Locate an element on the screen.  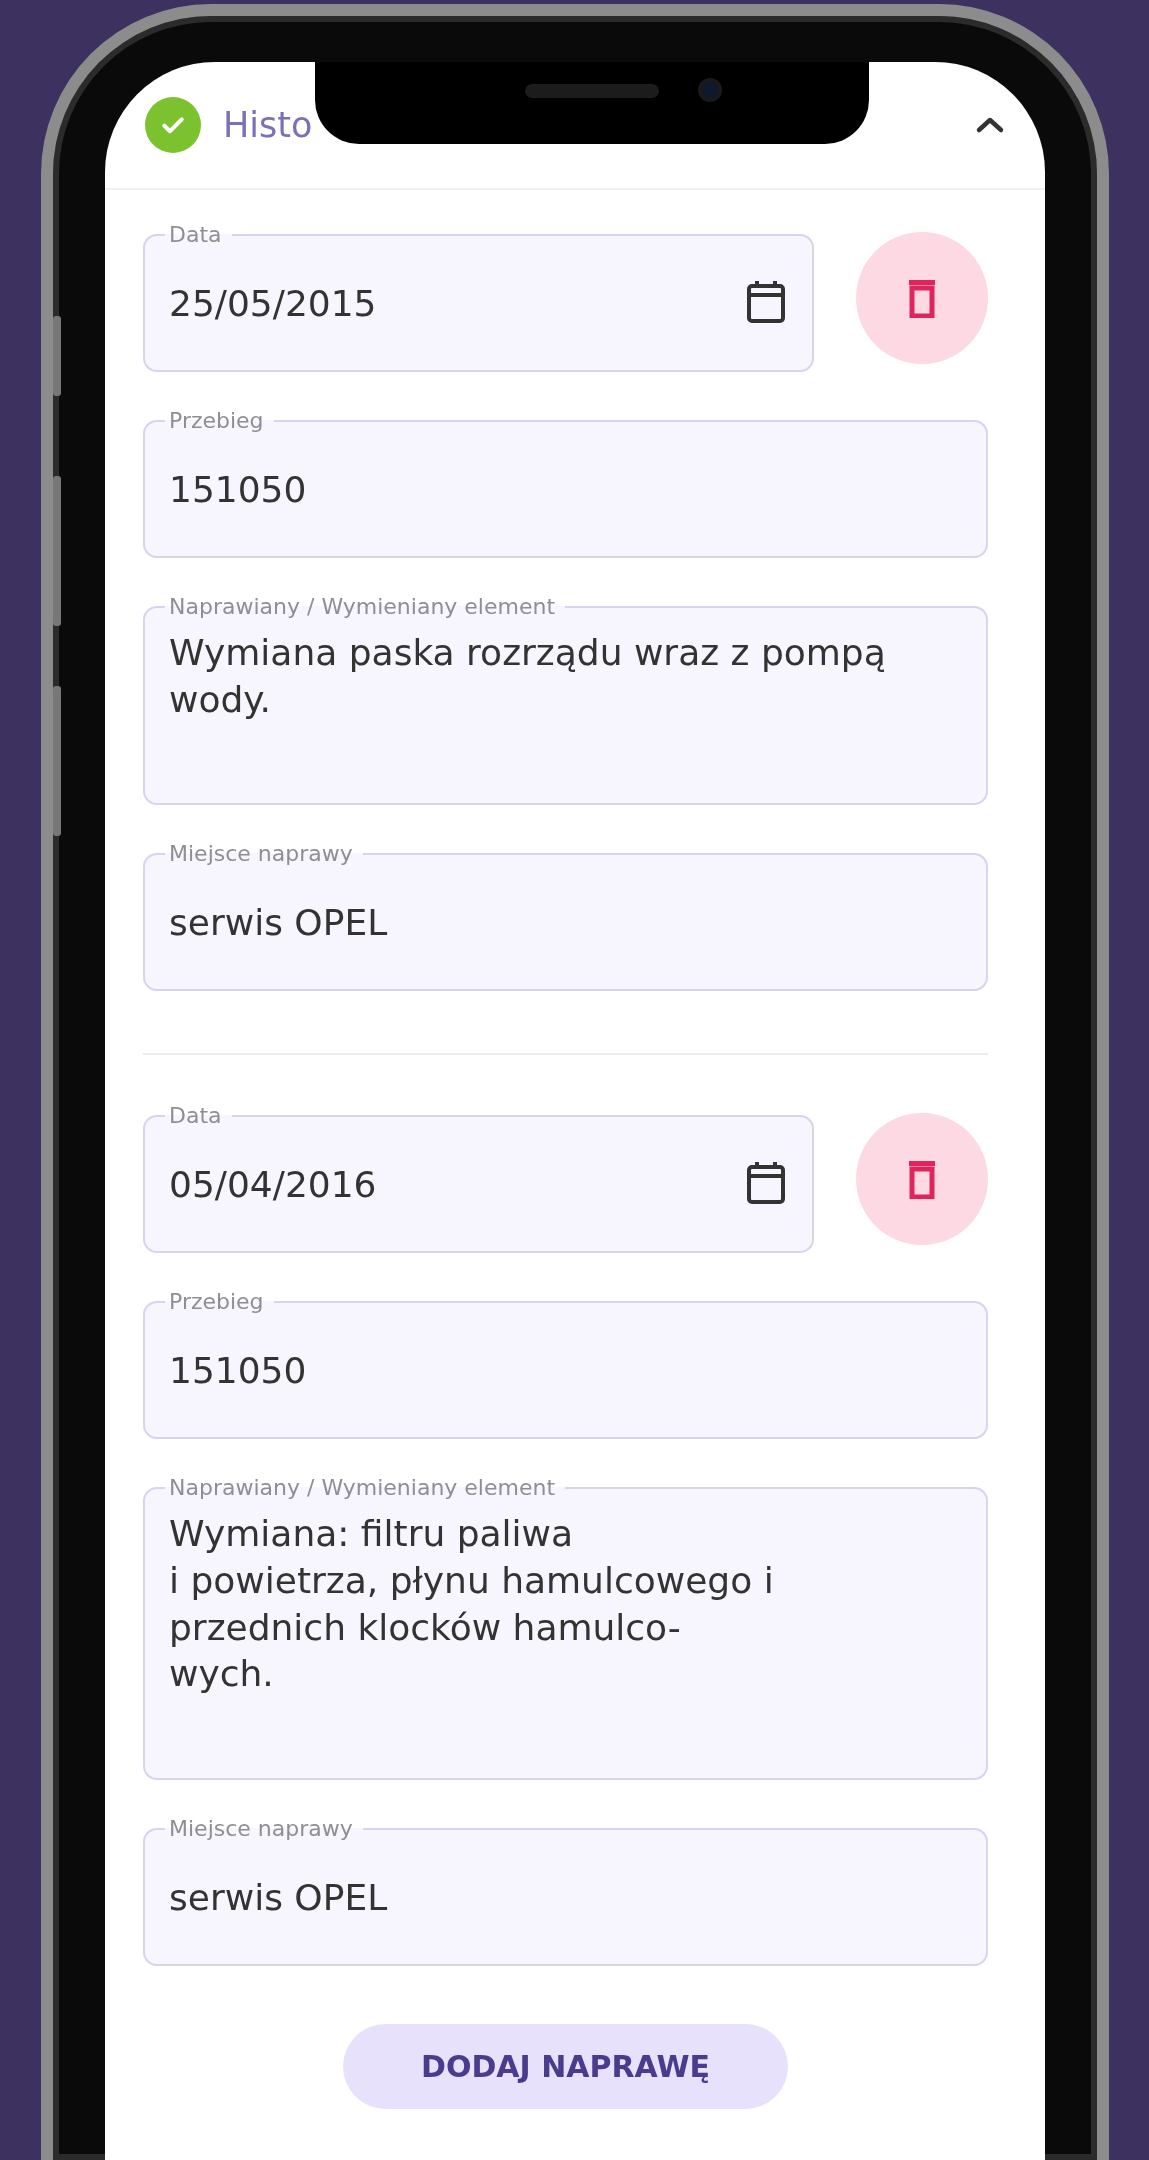
input-field: Data 05/04/2016 is located at coordinates (478, 1179).